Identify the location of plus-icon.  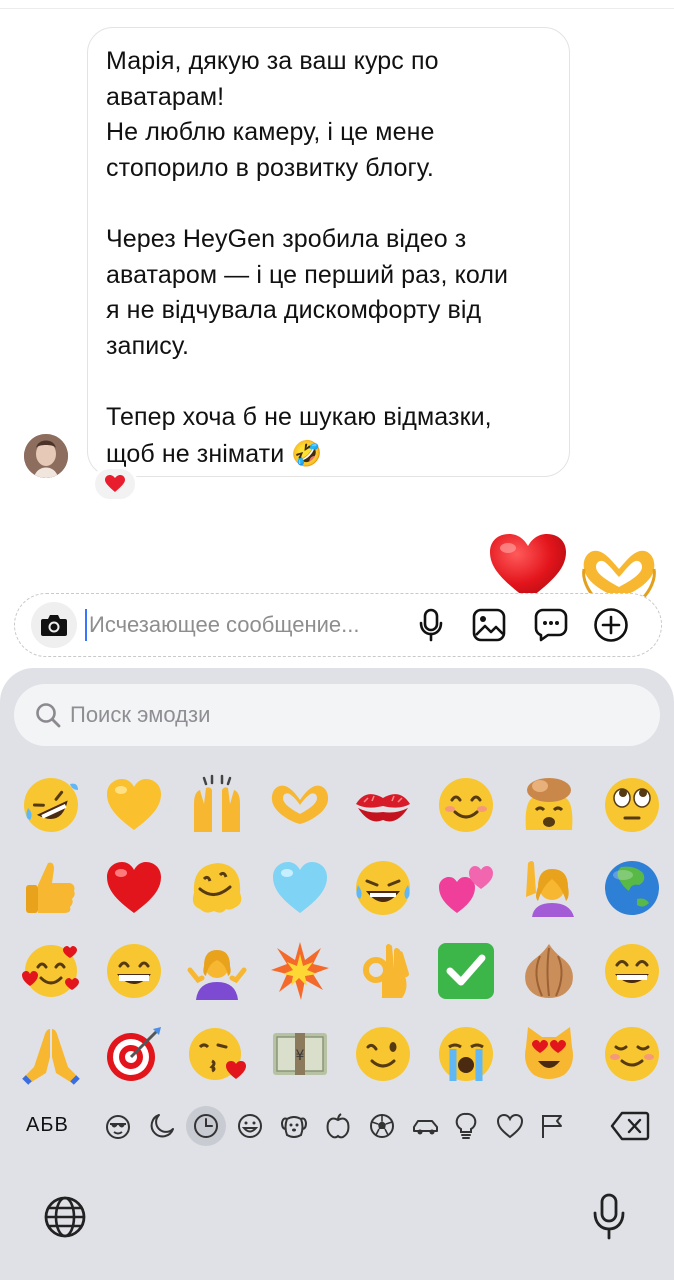
(611, 625).